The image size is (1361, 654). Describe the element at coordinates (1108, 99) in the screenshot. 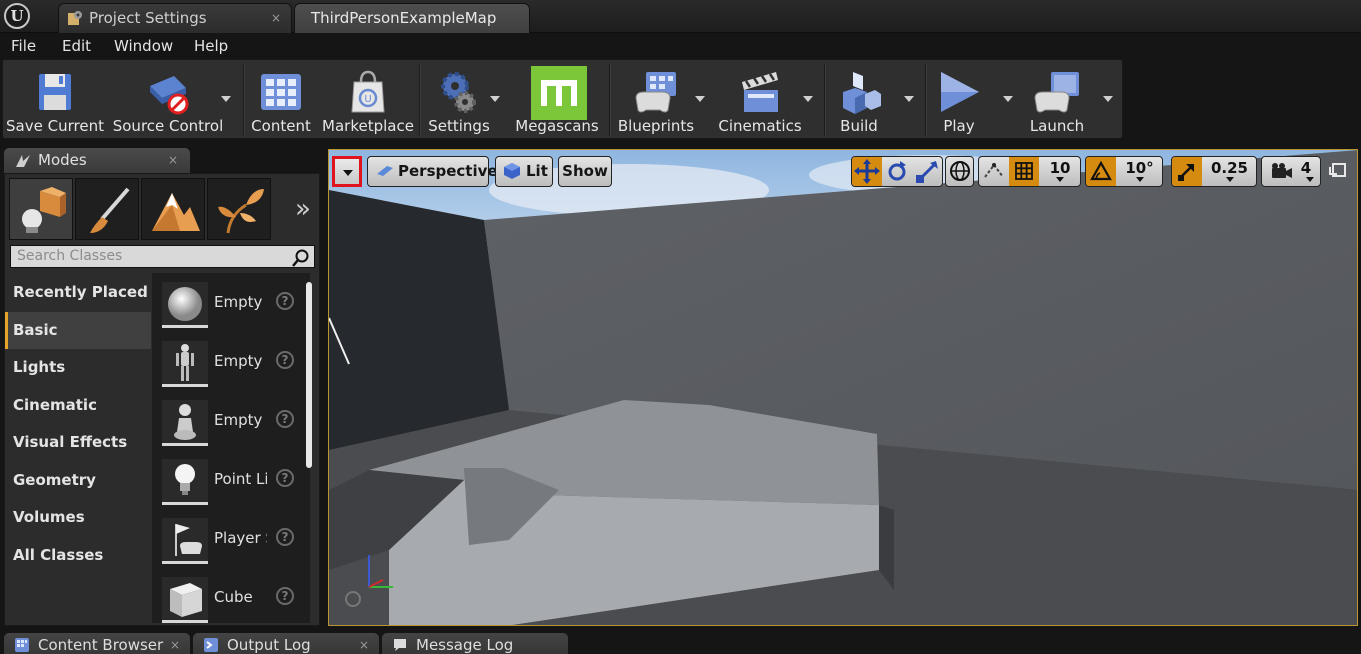

I see `launch-dropdown-icon` at that location.